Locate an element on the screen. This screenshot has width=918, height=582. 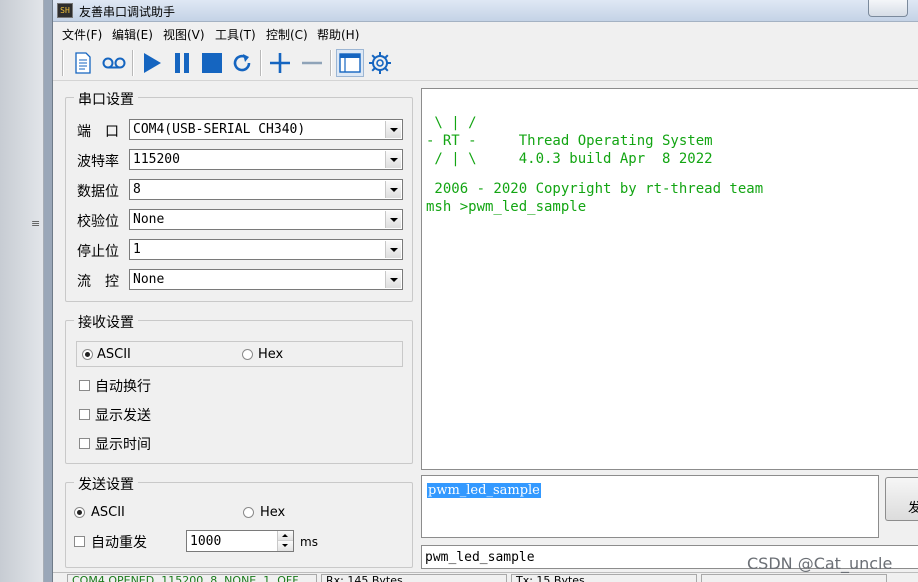
auto-resend-checkbox is located at coordinates (79, 541).